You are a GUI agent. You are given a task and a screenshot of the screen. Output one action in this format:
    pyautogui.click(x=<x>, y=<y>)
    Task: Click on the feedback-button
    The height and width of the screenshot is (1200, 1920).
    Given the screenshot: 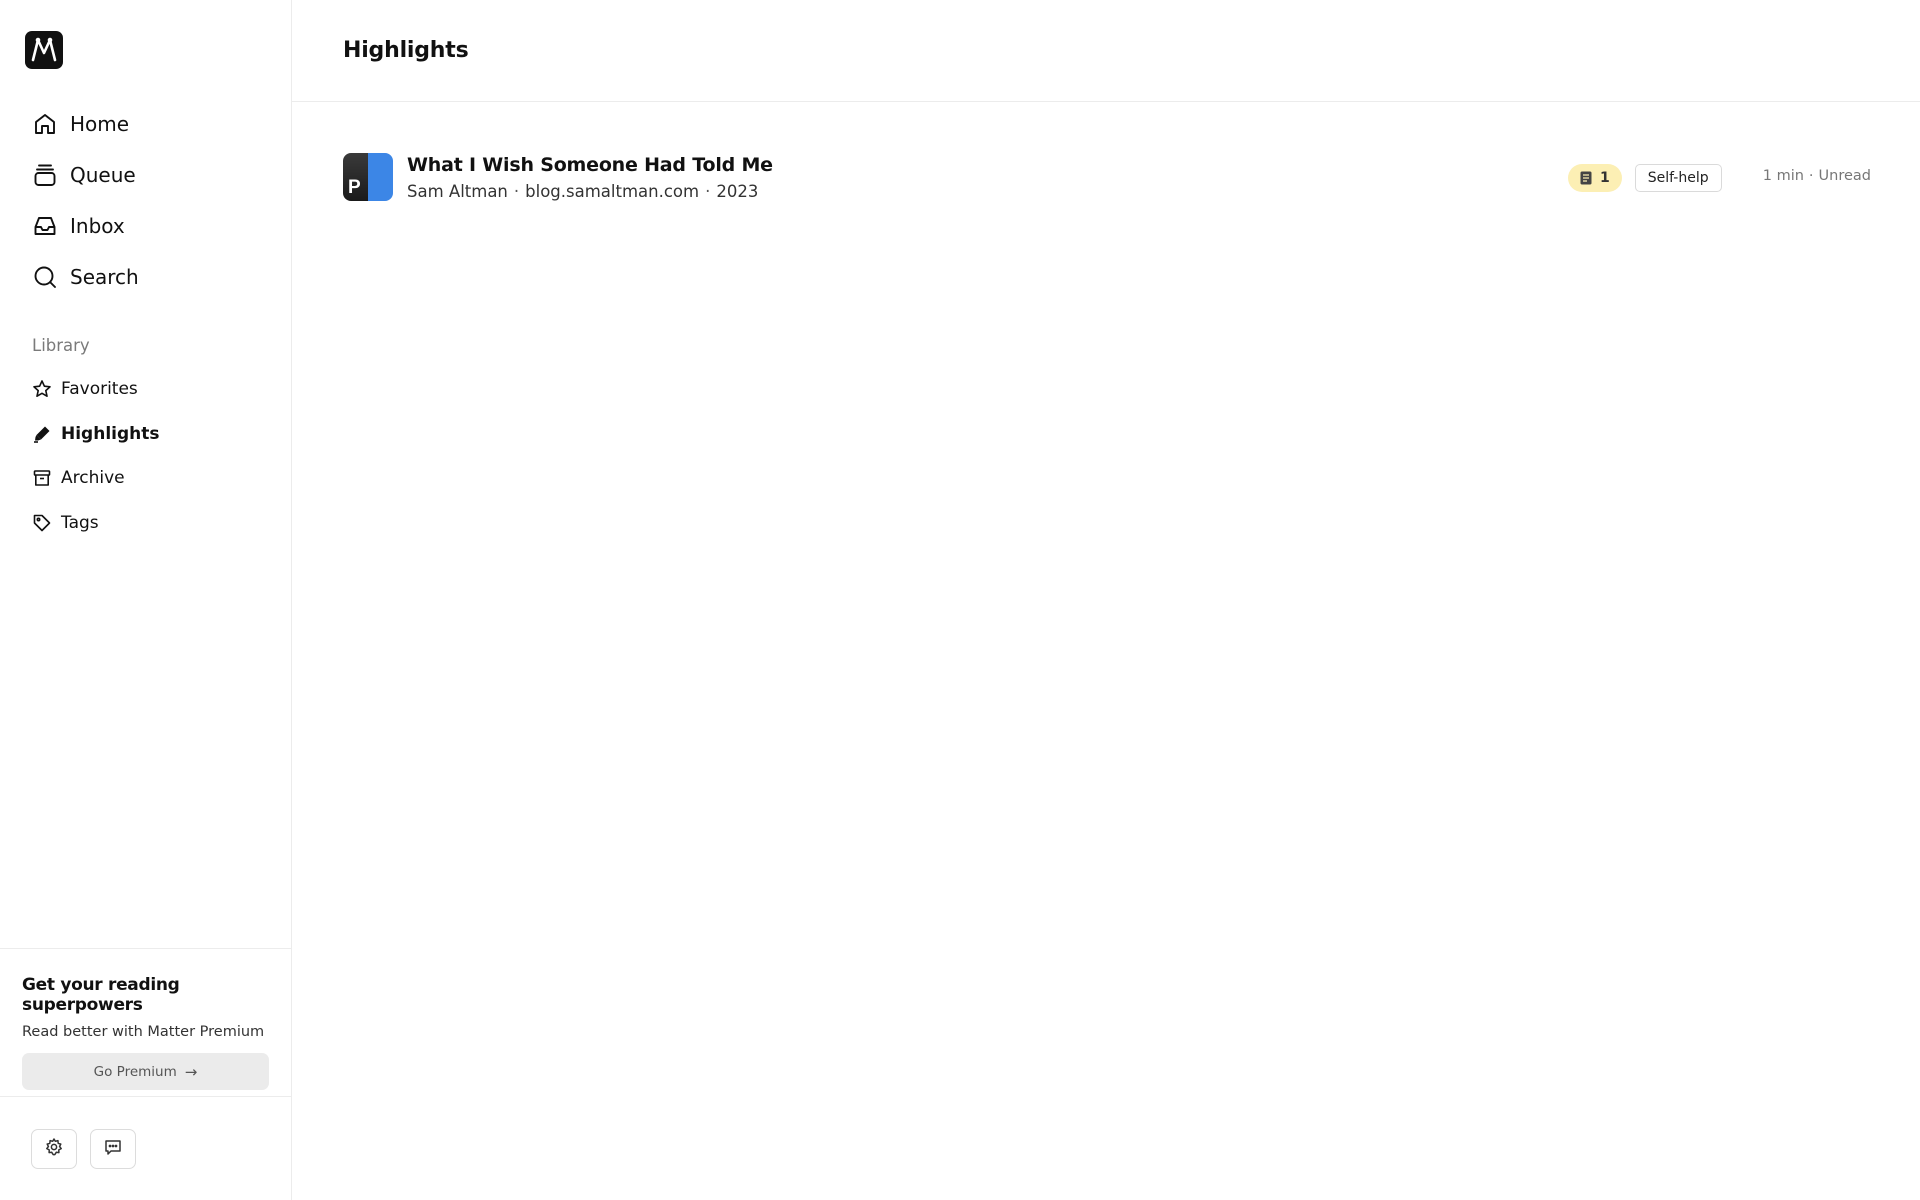 What is the action you would take?
    pyautogui.click(x=113, y=1149)
    